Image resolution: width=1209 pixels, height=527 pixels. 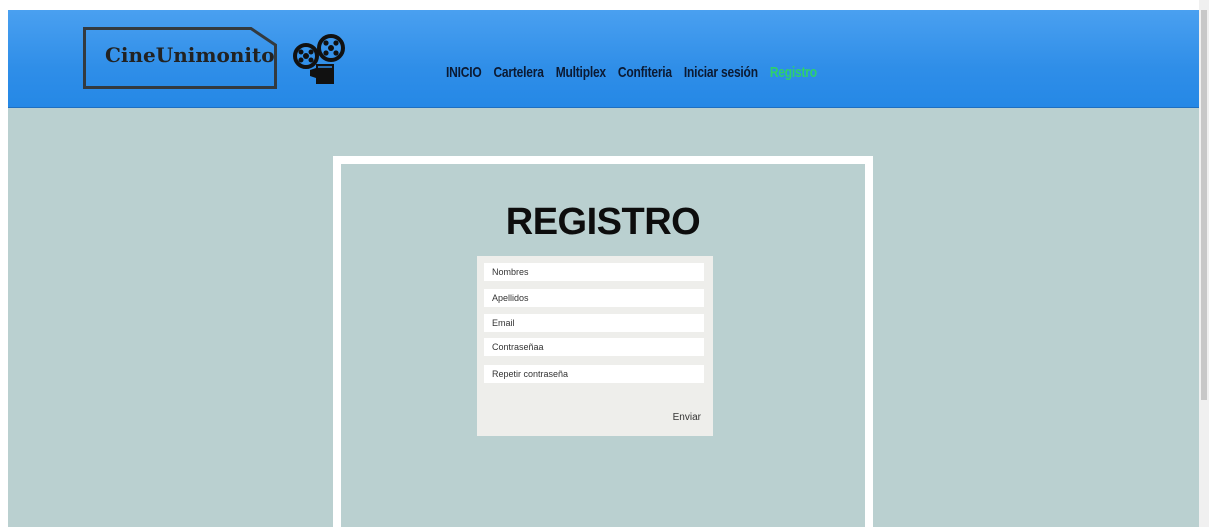 I want to click on repeat-password-field, so click(x=594, y=374).